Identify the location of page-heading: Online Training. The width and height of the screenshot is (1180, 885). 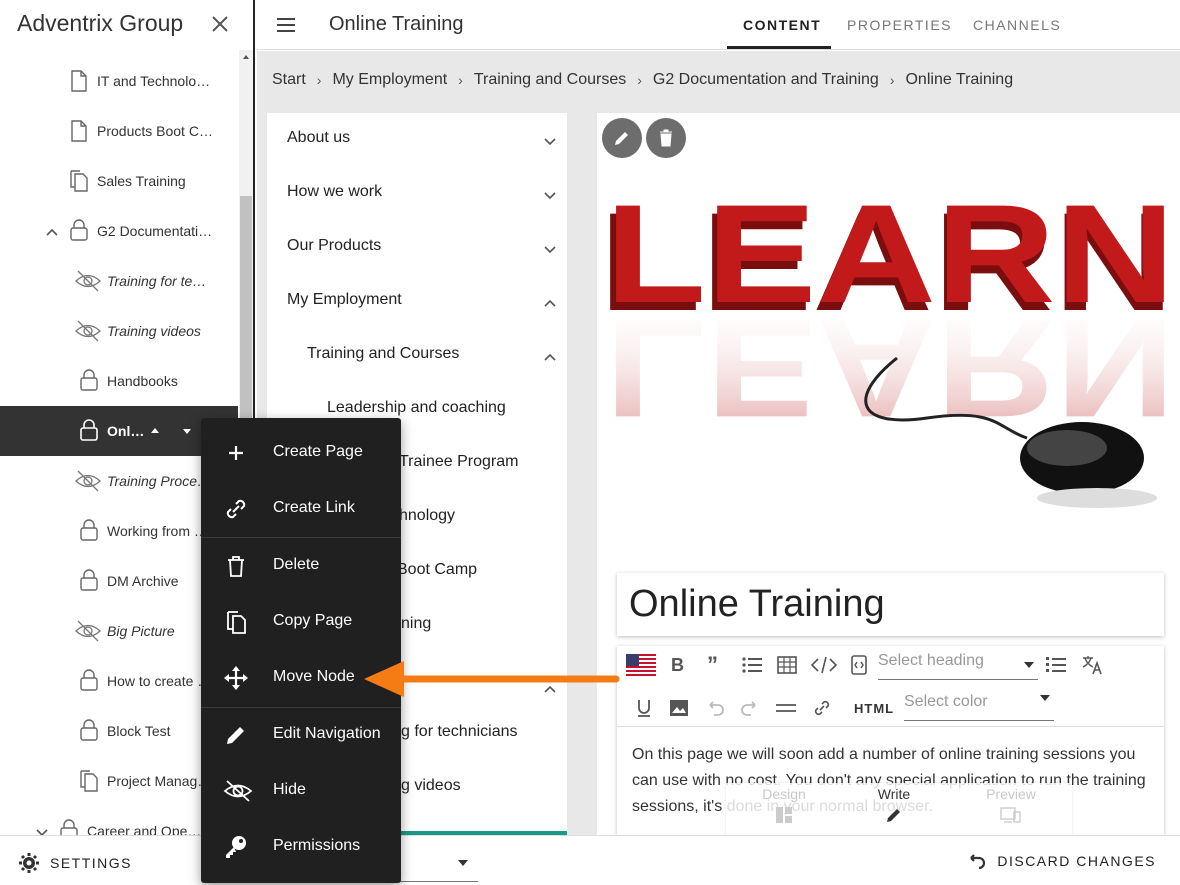
(757, 604).